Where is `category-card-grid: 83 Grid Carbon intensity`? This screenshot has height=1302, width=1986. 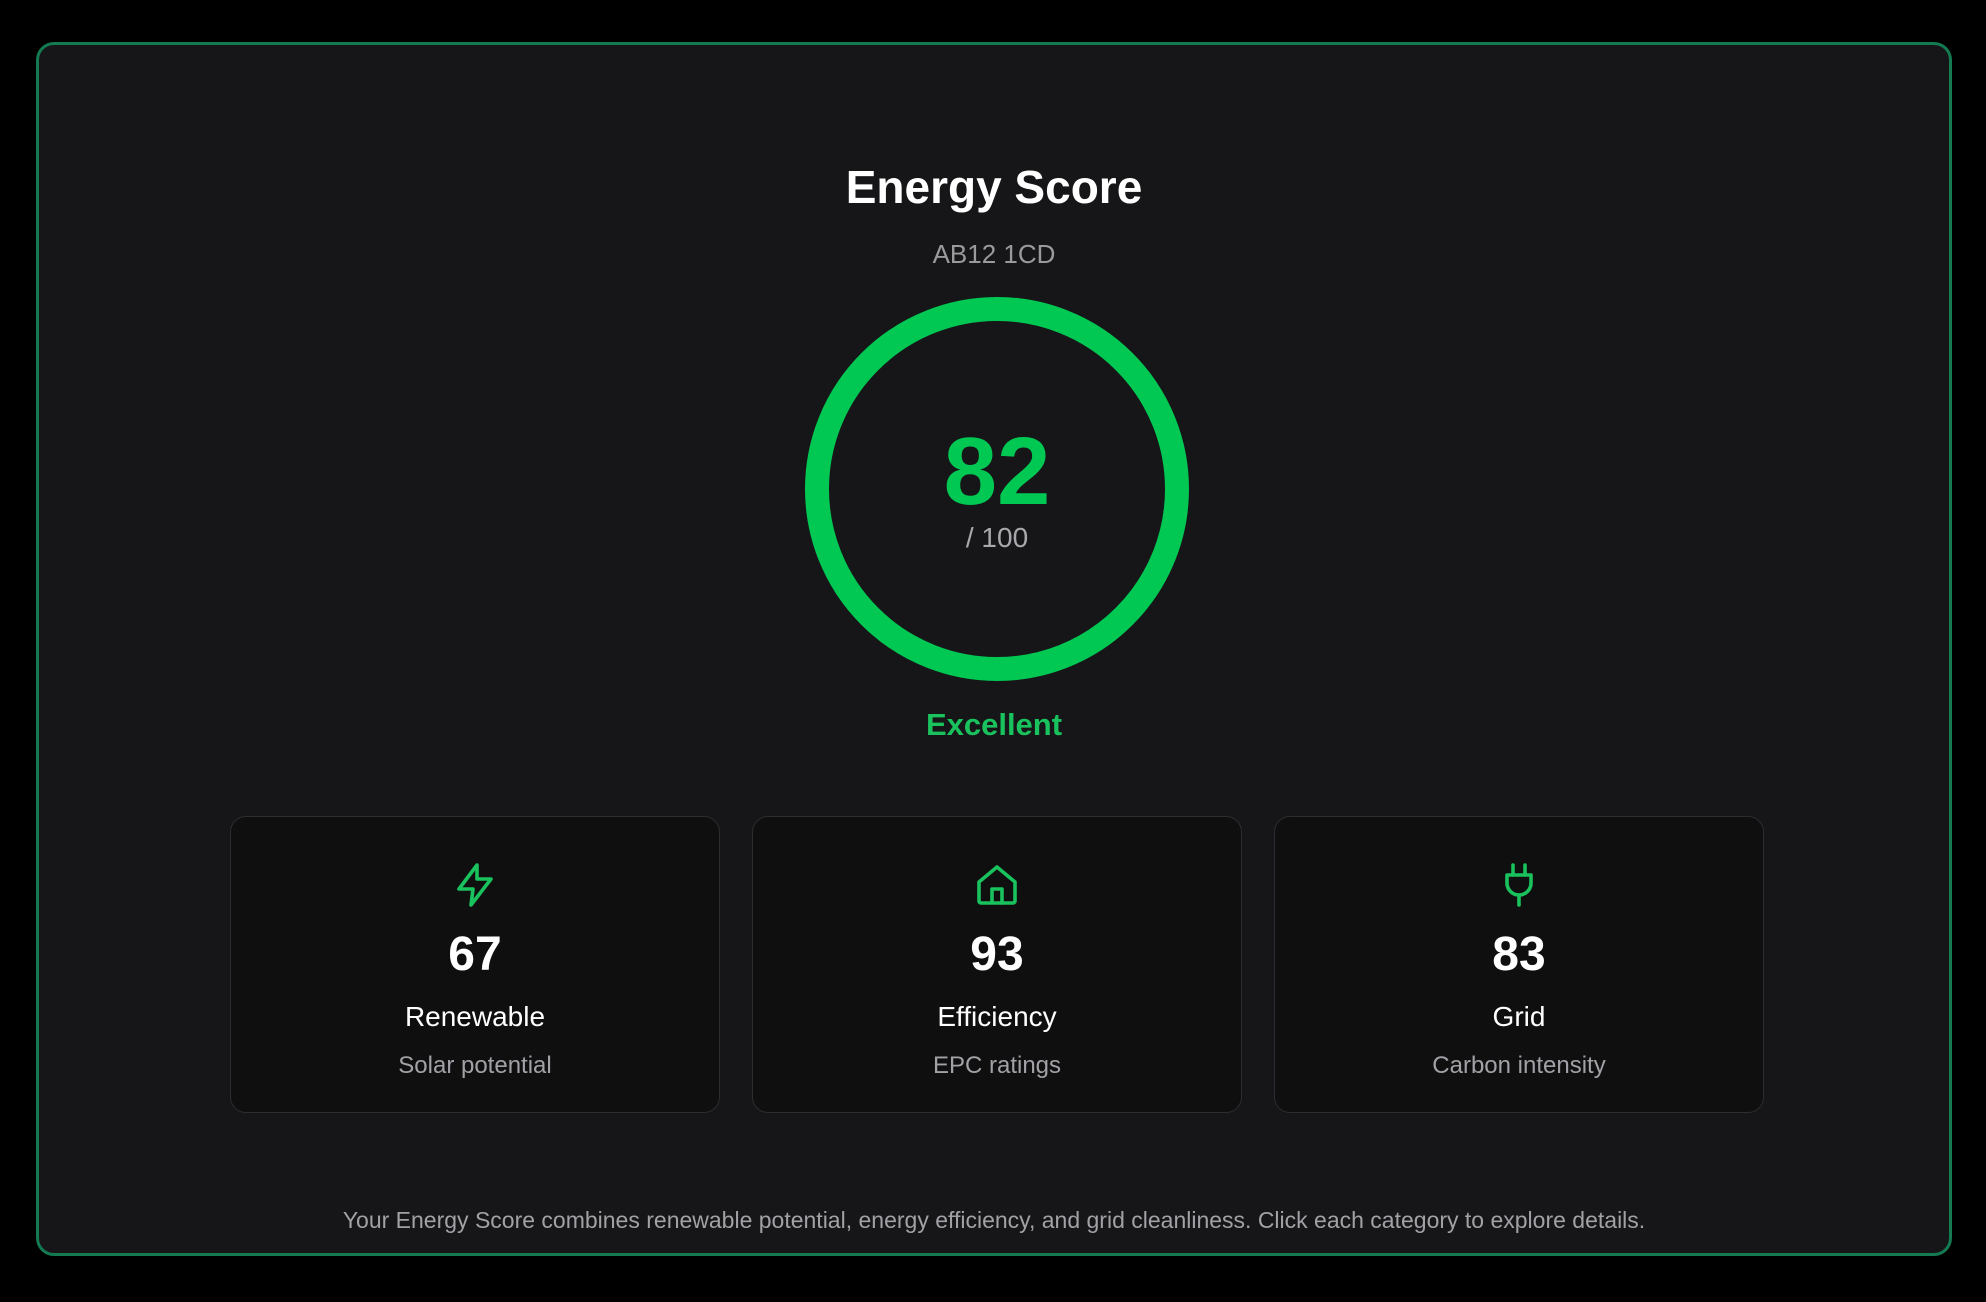
category-card-grid: 83 Grid Carbon intensity is located at coordinates (1519, 964).